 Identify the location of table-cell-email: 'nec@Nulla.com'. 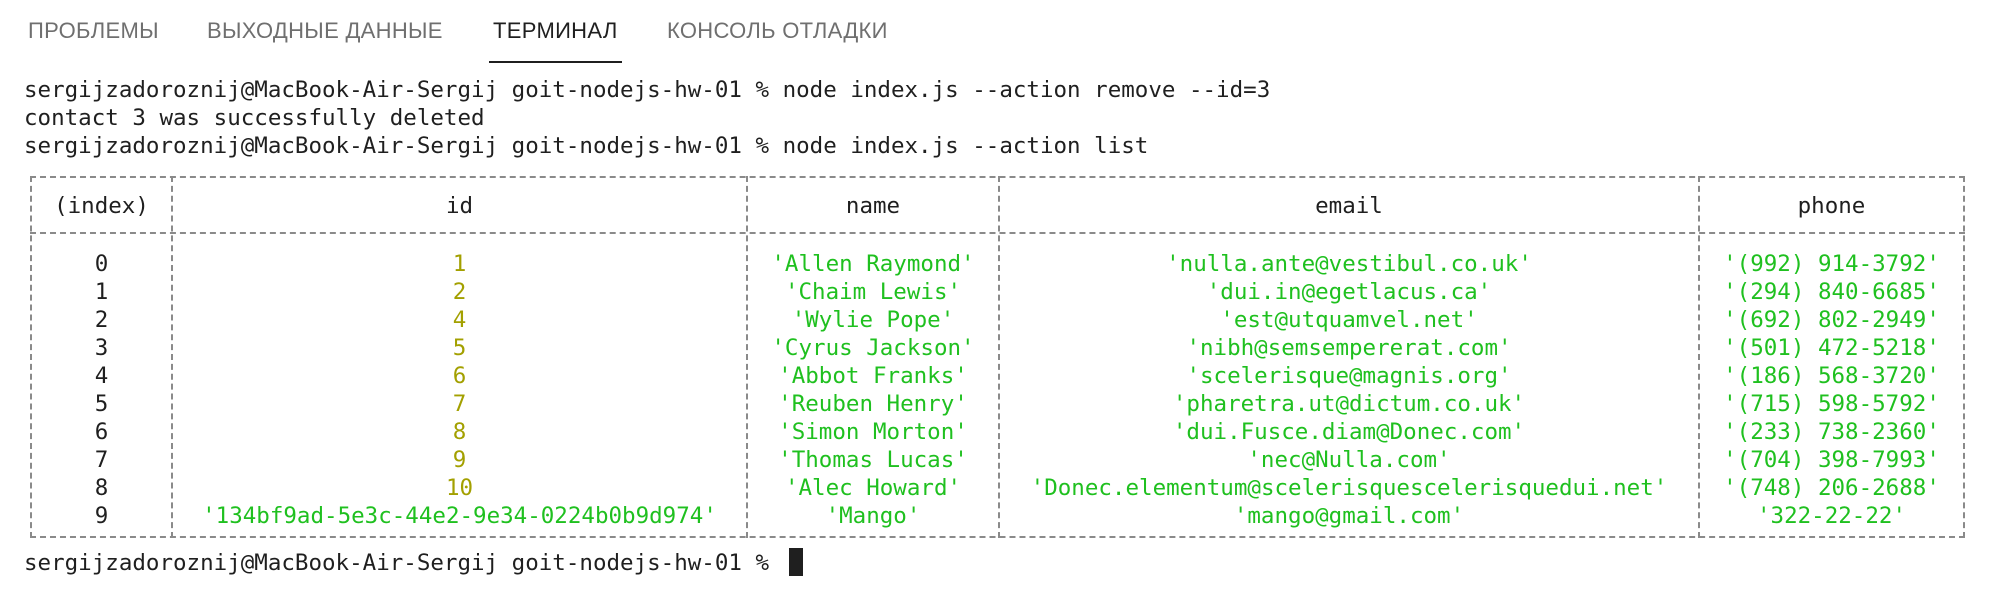
(1349, 460).